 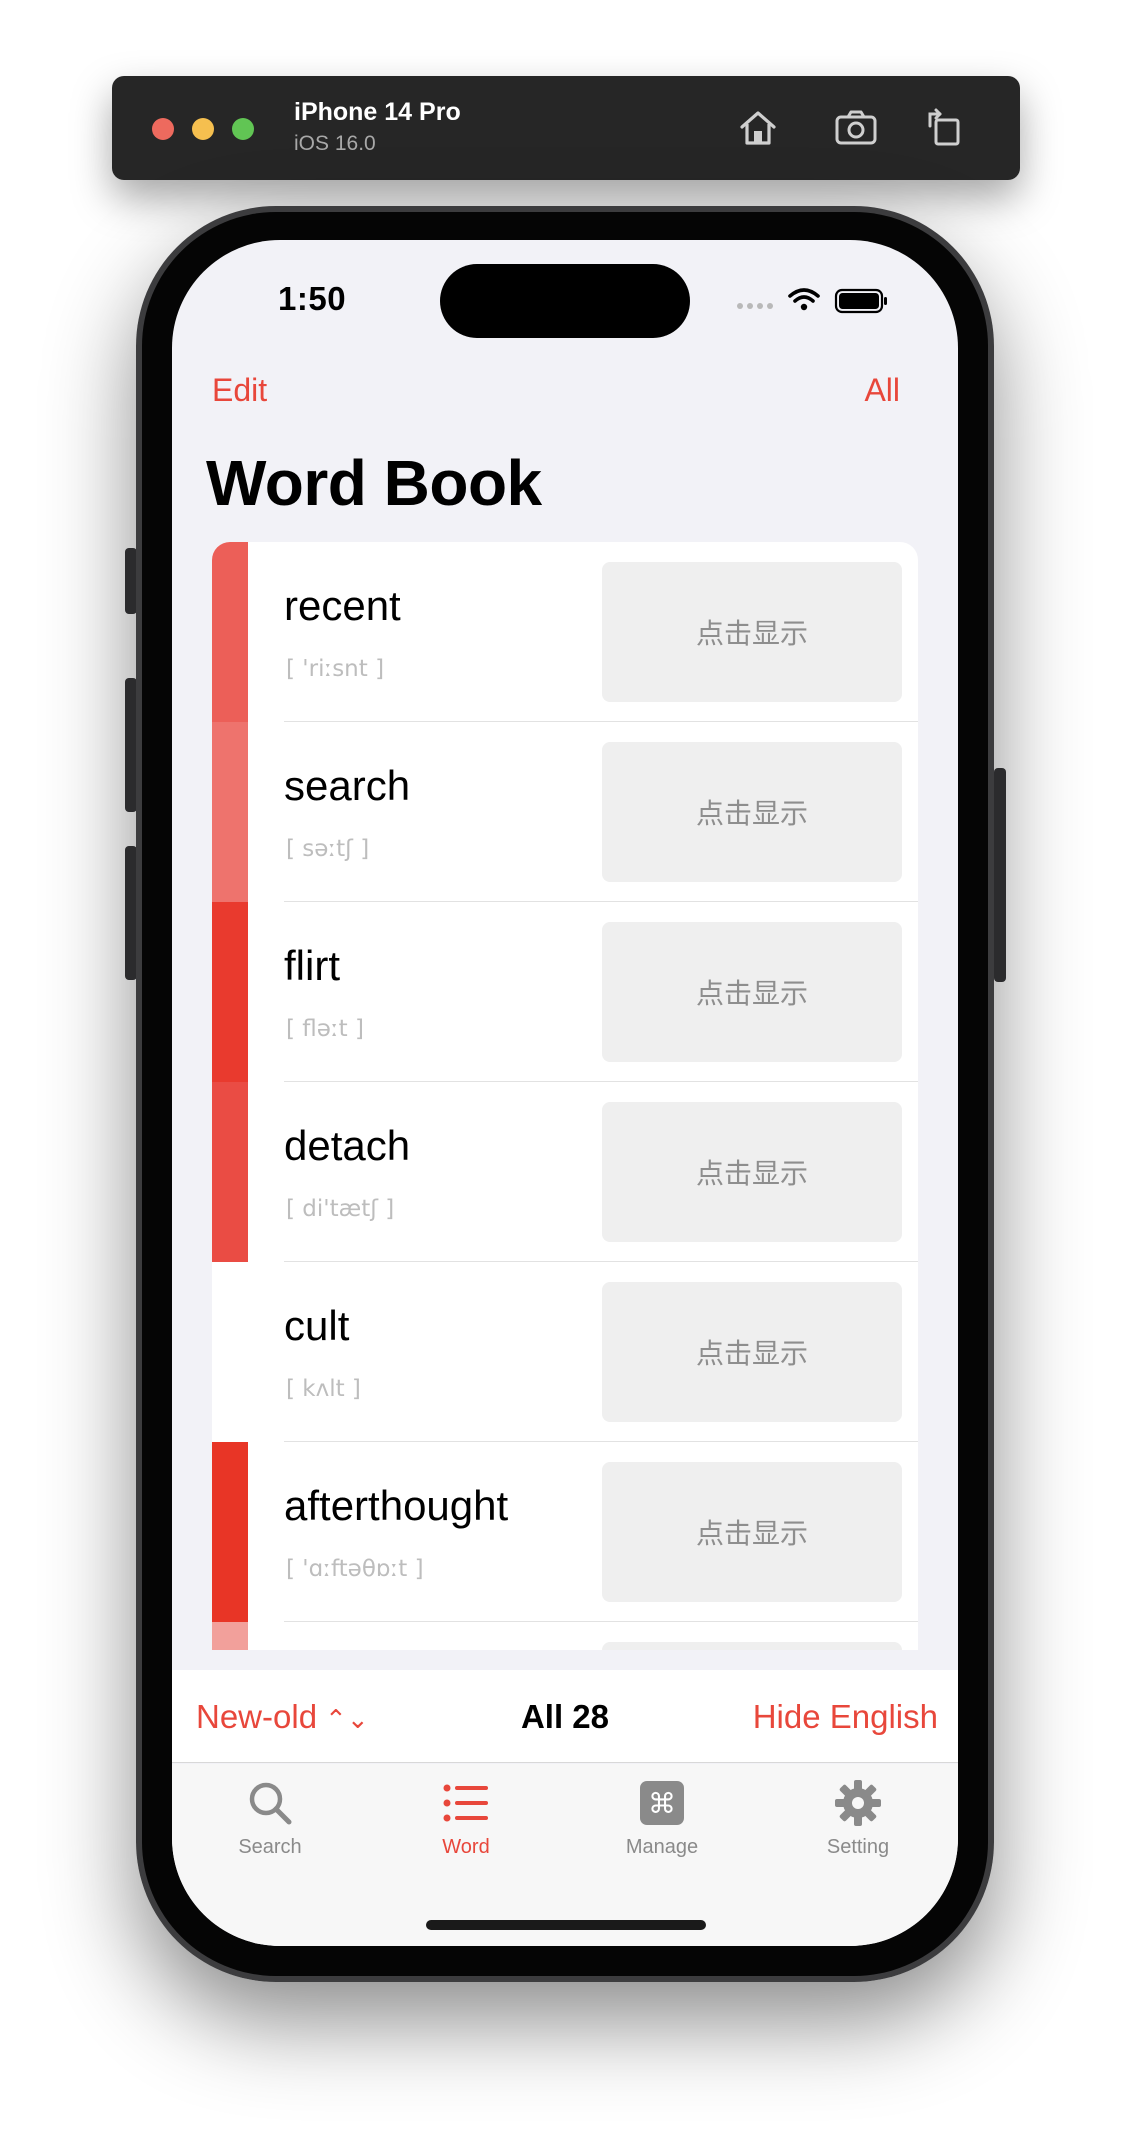 I want to click on home-icon, so click(x=758, y=128).